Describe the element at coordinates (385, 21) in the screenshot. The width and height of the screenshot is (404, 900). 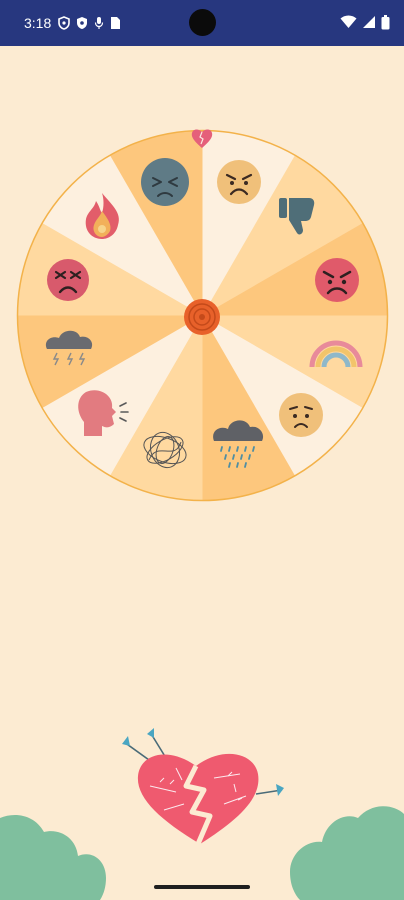
I see `battery-icon` at that location.